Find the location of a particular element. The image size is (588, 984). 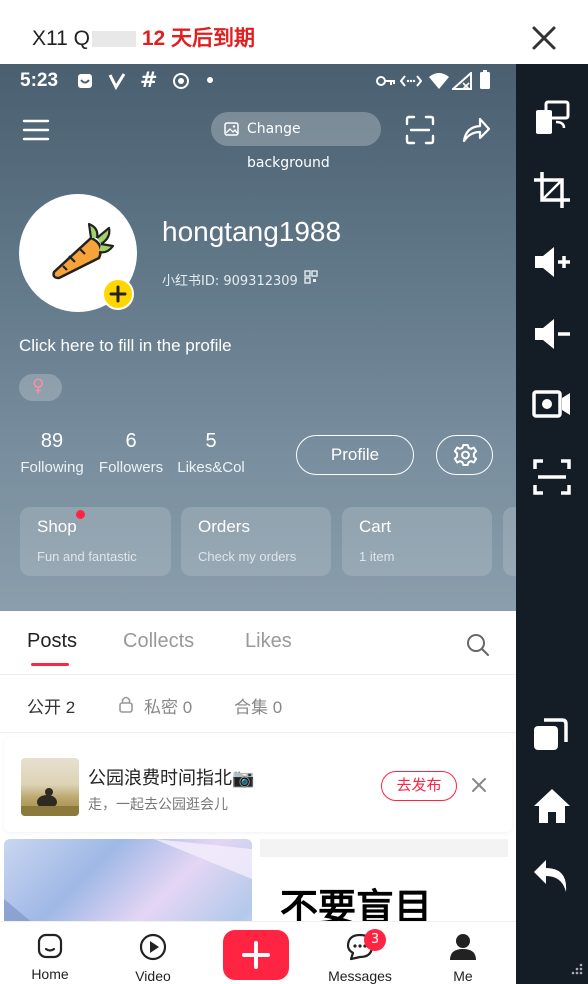

scan-icon is located at coordinates (420, 130).